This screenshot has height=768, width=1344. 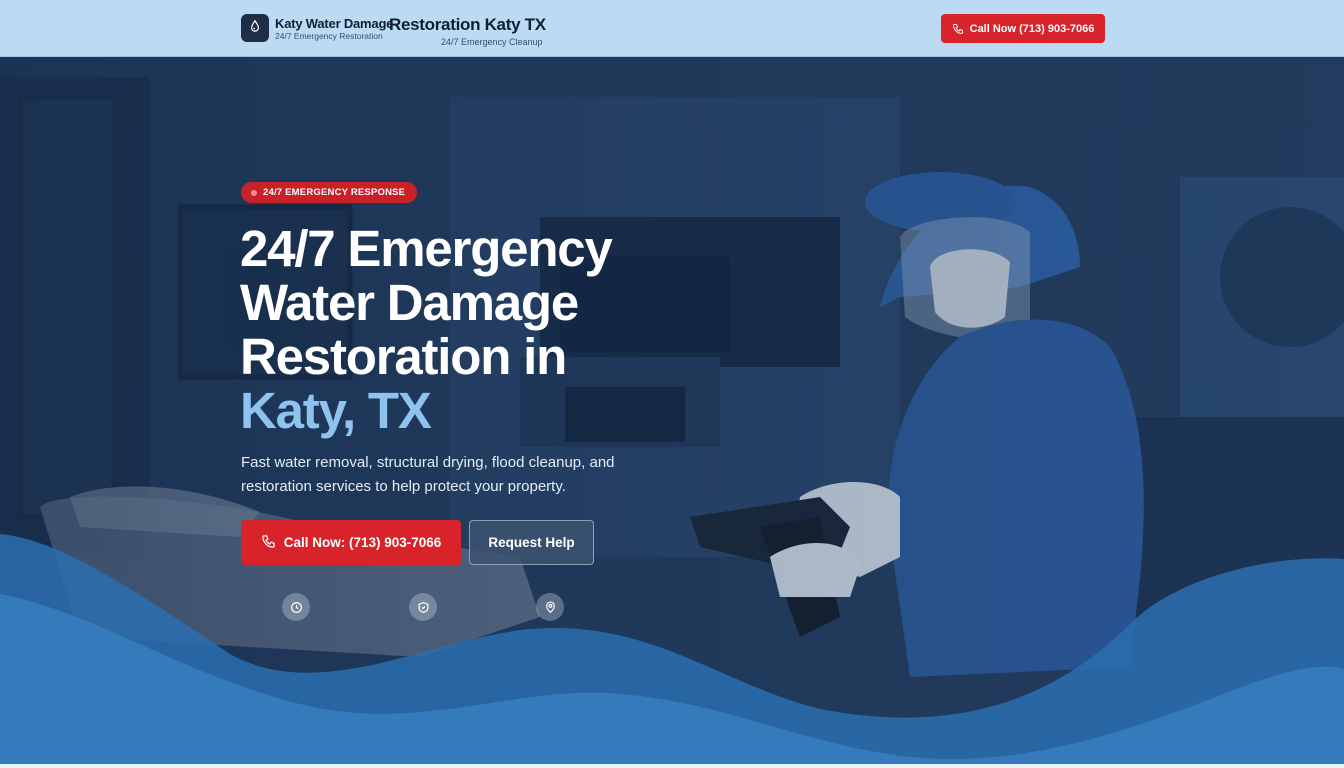 I want to click on page-bottom-strip, so click(x=672, y=766).